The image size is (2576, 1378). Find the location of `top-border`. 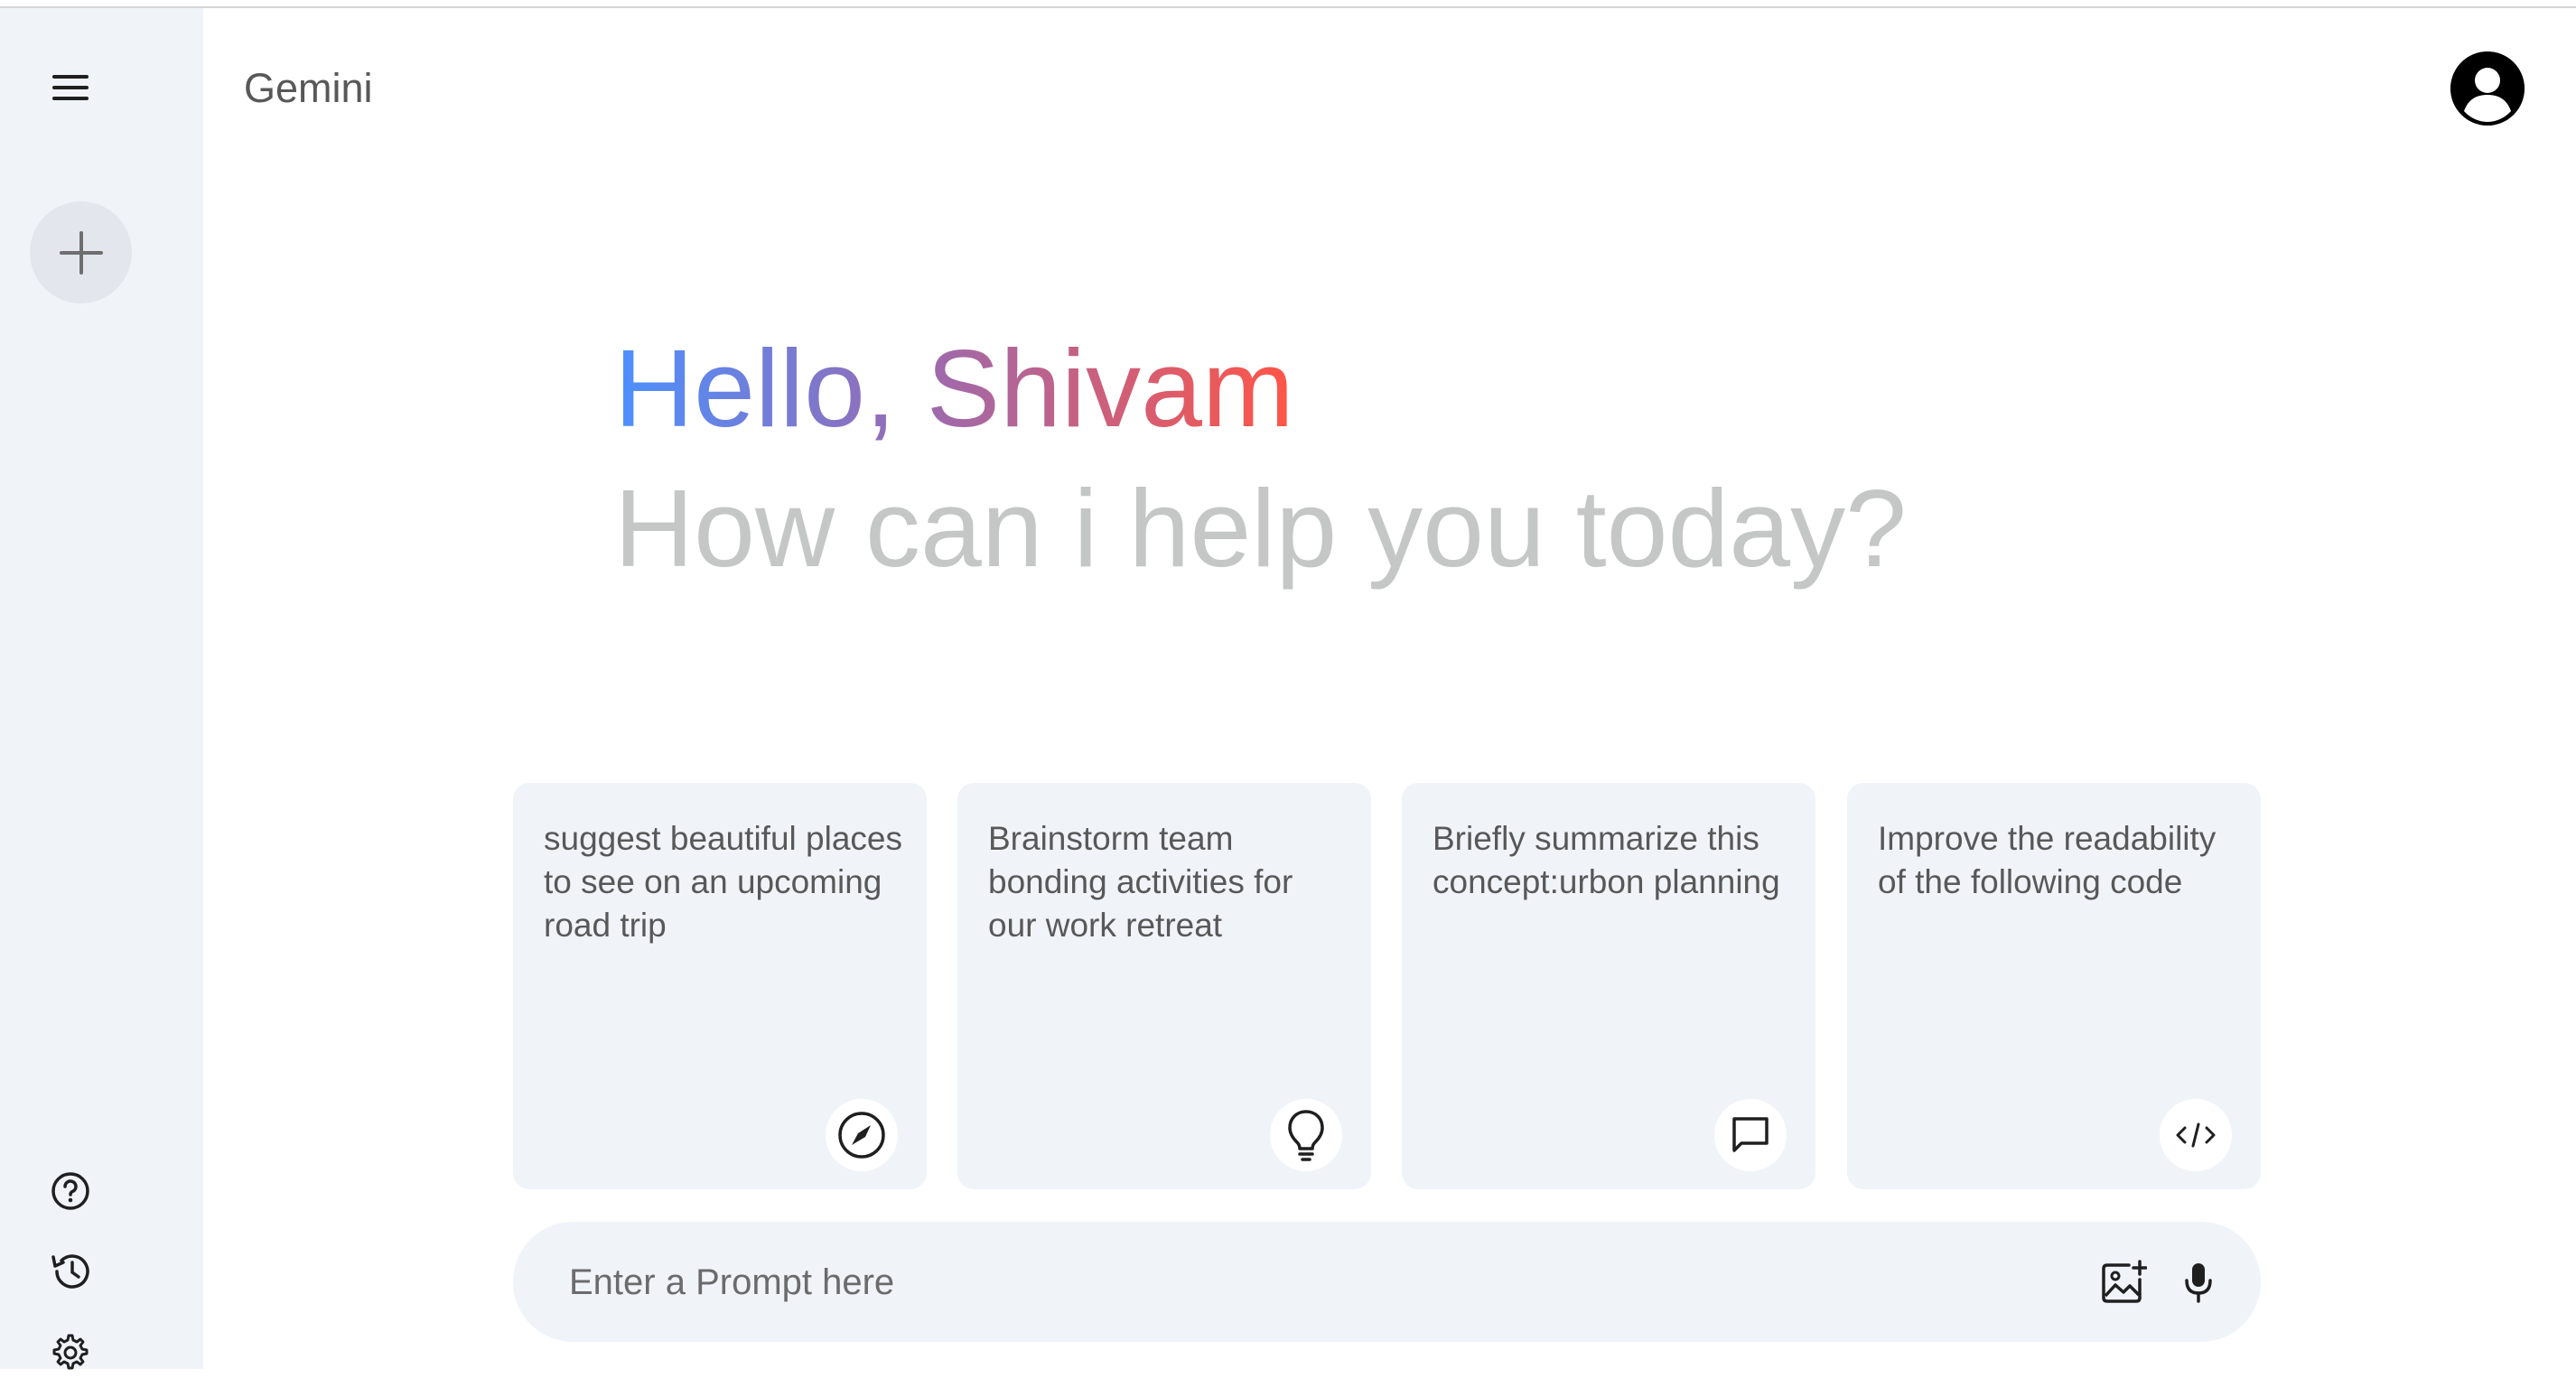

top-border is located at coordinates (1288, 4).